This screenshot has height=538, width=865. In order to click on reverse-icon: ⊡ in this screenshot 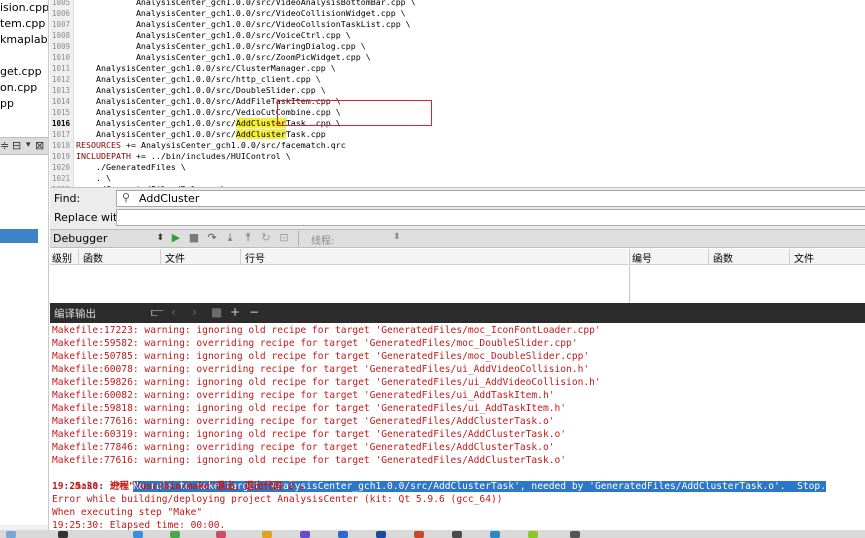, I will do `click(284, 238)`.